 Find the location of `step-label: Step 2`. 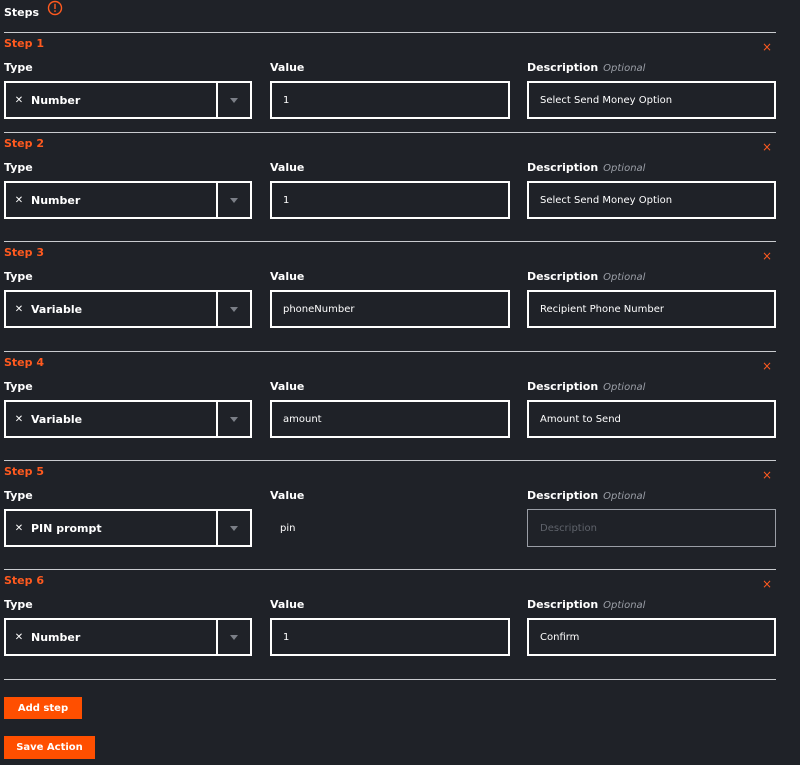

step-label: Step 2 is located at coordinates (24, 143).